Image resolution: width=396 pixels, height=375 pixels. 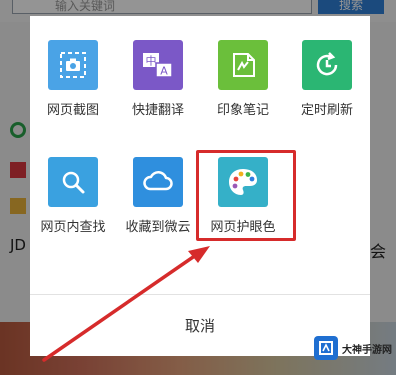 I want to click on site-watermark: 大神手游网, so click(x=355, y=348).